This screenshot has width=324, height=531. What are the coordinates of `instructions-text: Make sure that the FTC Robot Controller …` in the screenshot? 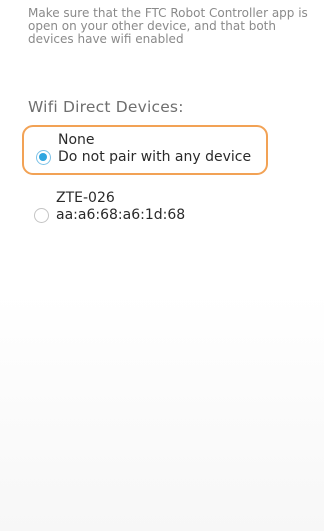 It's located at (168, 26).